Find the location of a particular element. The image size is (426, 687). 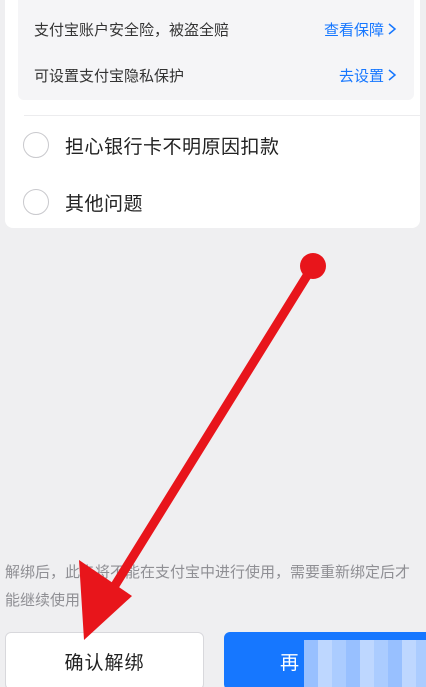

mosaic-overlay is located at coordinates (365, 663).